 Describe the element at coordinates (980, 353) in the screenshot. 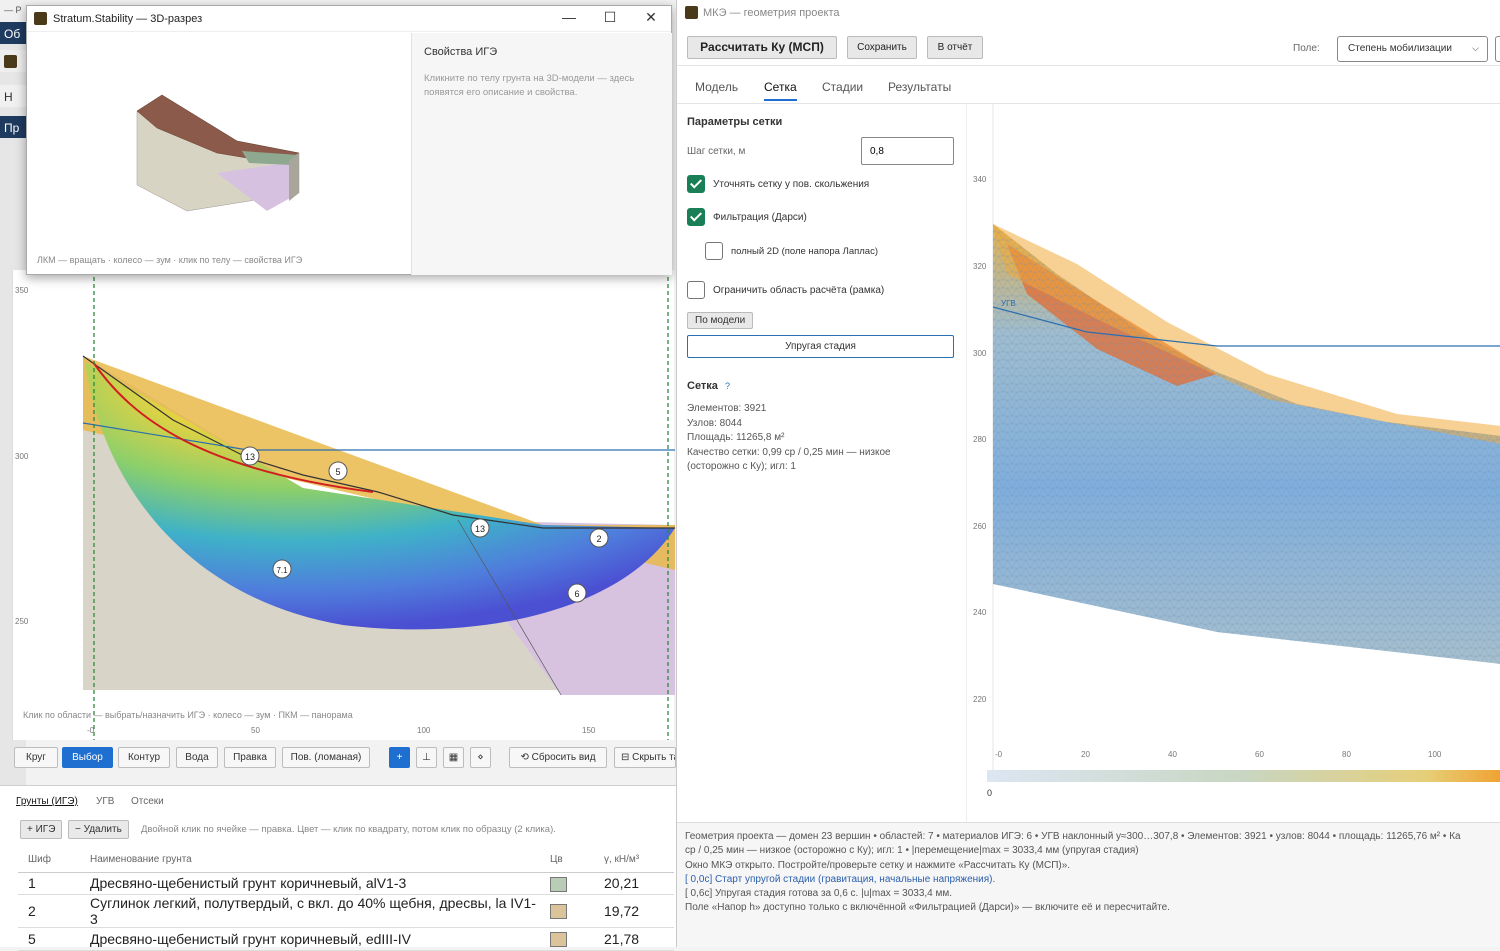

I see `y-tick-300: 300` at that location.